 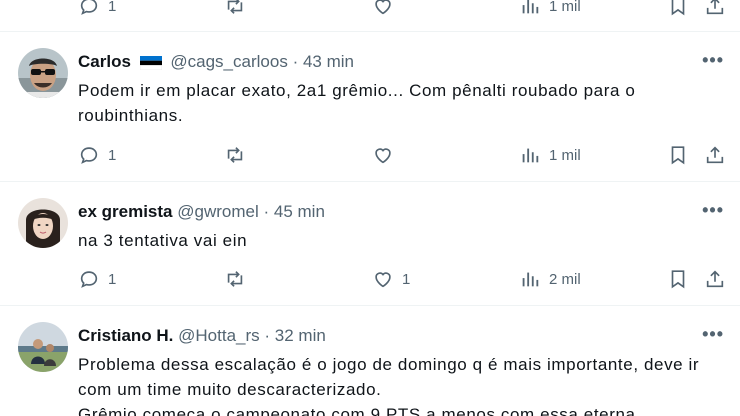 What do you see at coordinates (125, 335) in the screenshot?
I see `display-name: Cristiano H.` at bounding box center [125, 335].